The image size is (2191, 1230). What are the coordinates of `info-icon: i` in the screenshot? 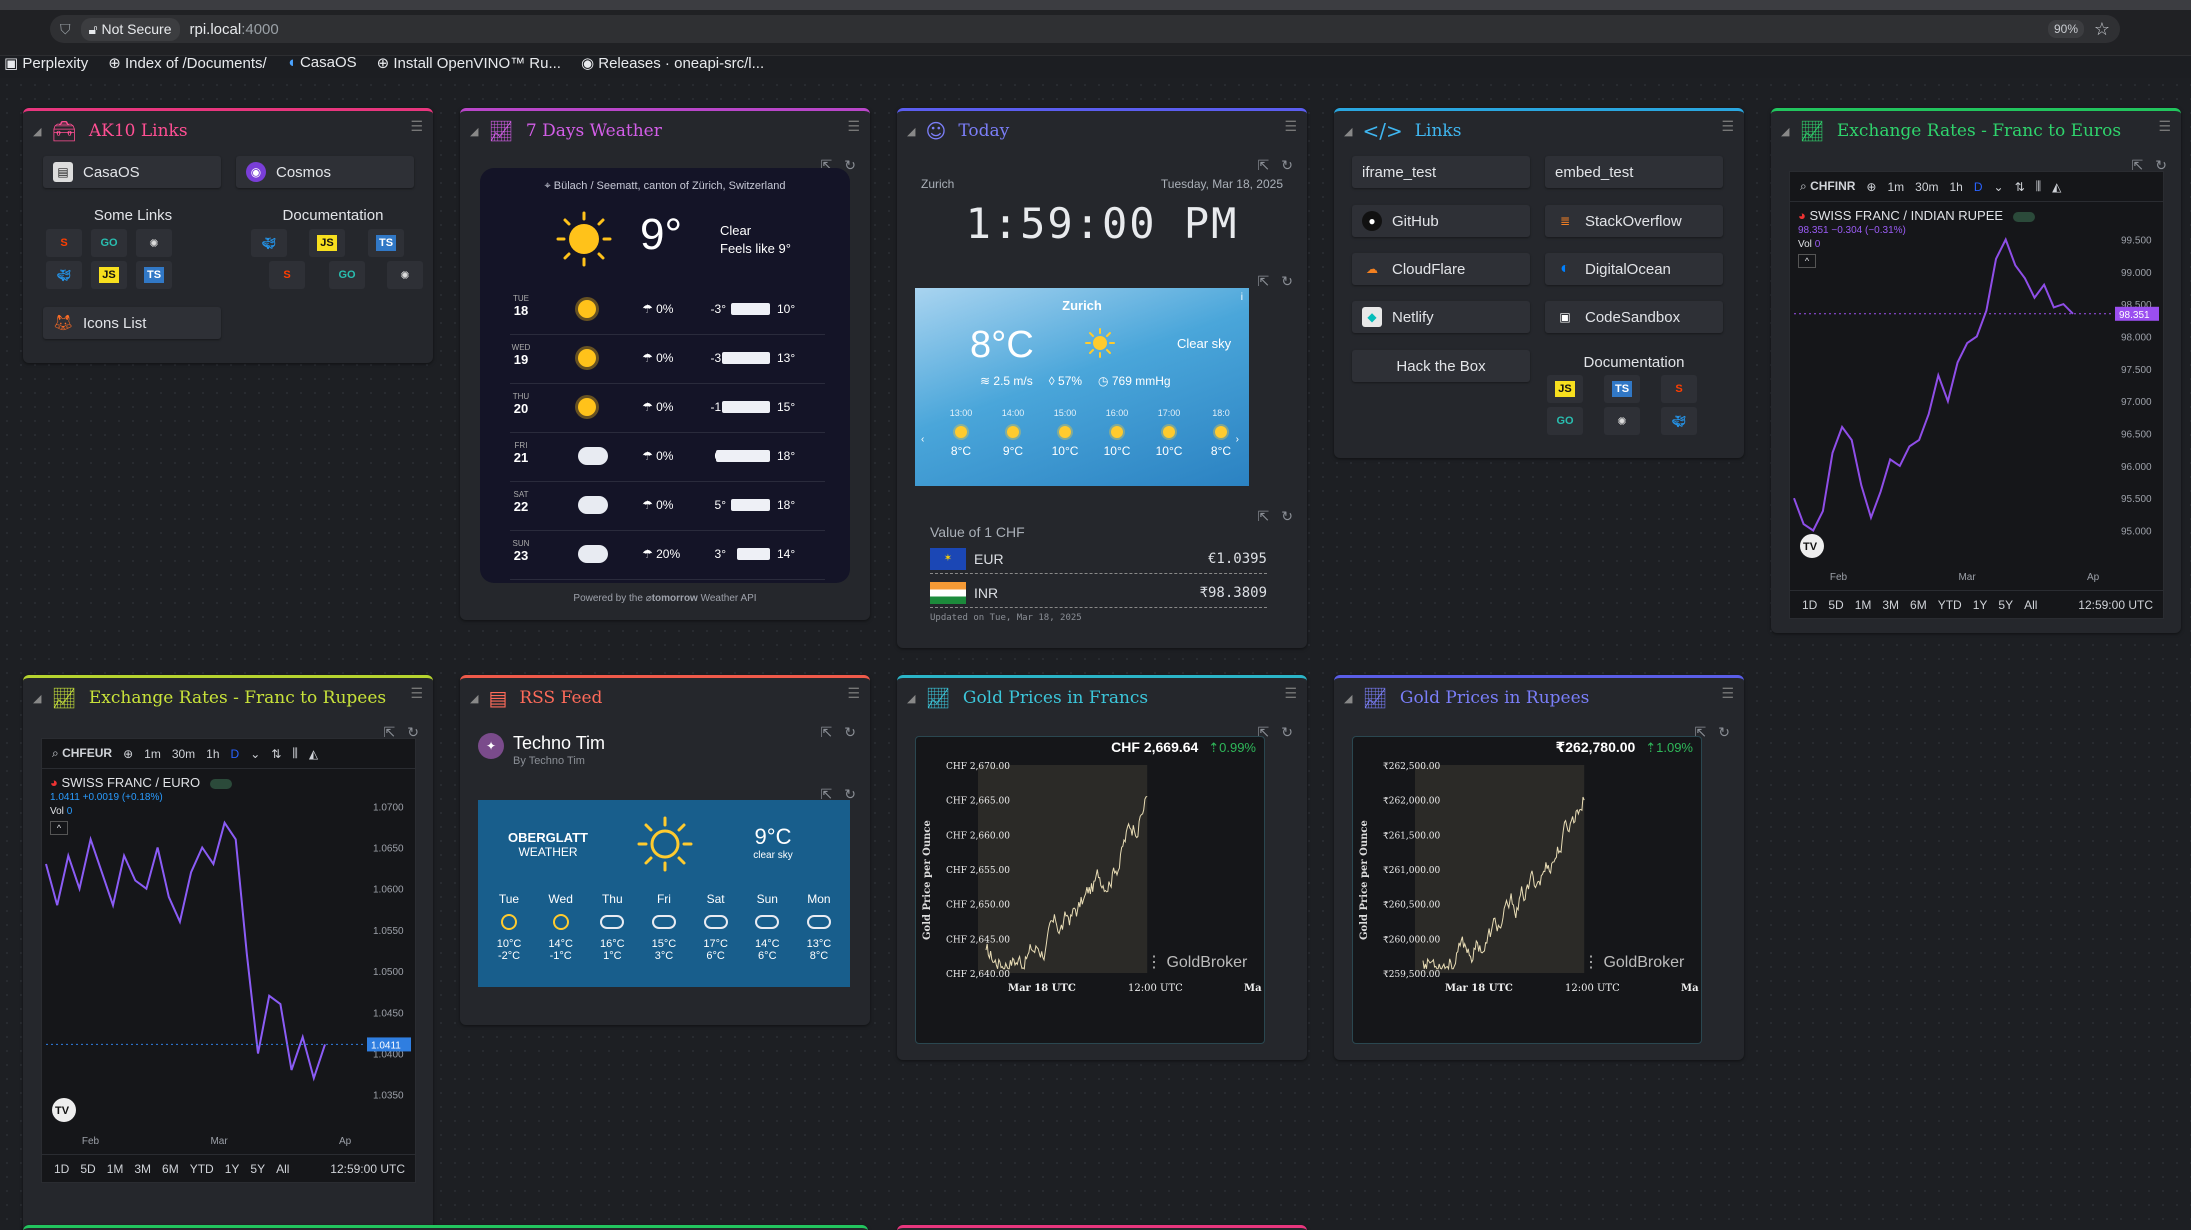 It's located at (1242, 297).